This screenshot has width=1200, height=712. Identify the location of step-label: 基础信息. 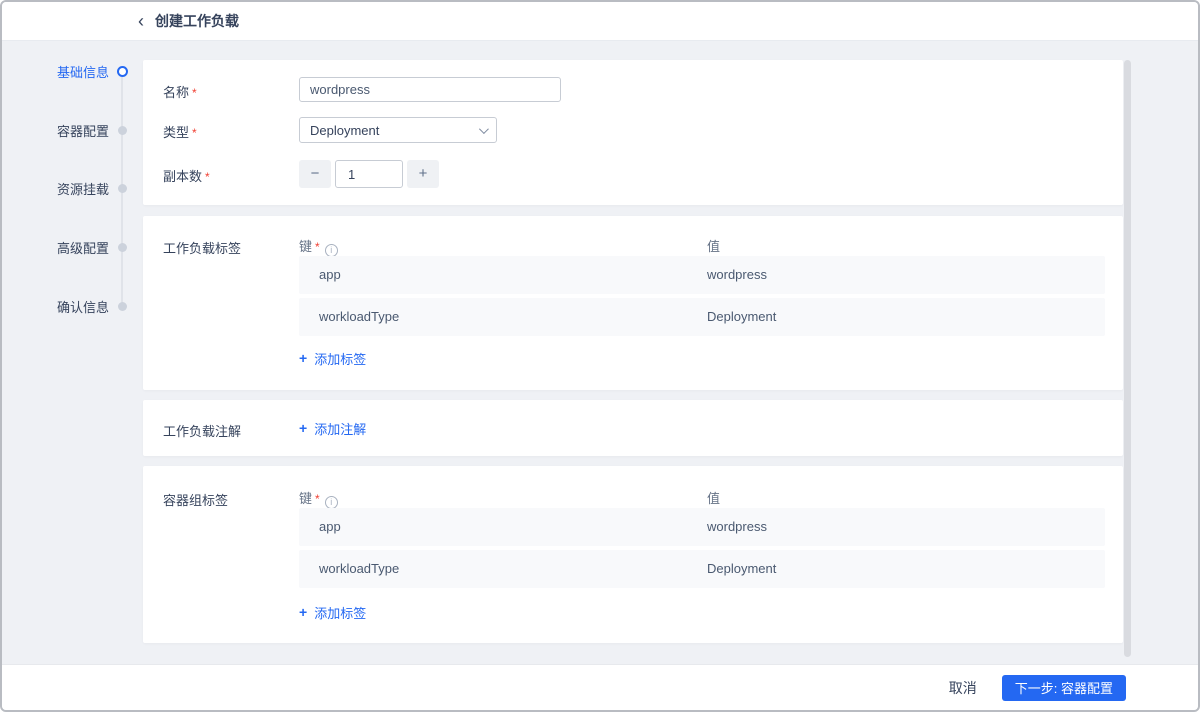
(82, 72).